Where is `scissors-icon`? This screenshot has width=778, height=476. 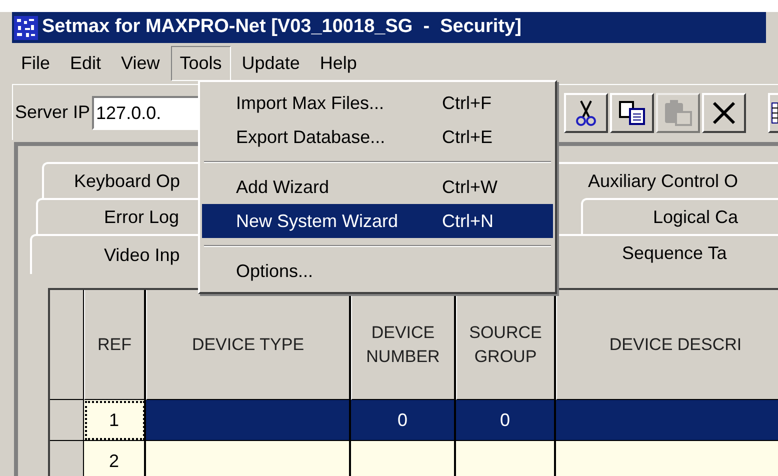 scissors-icon is located at coordinates (586, 112).